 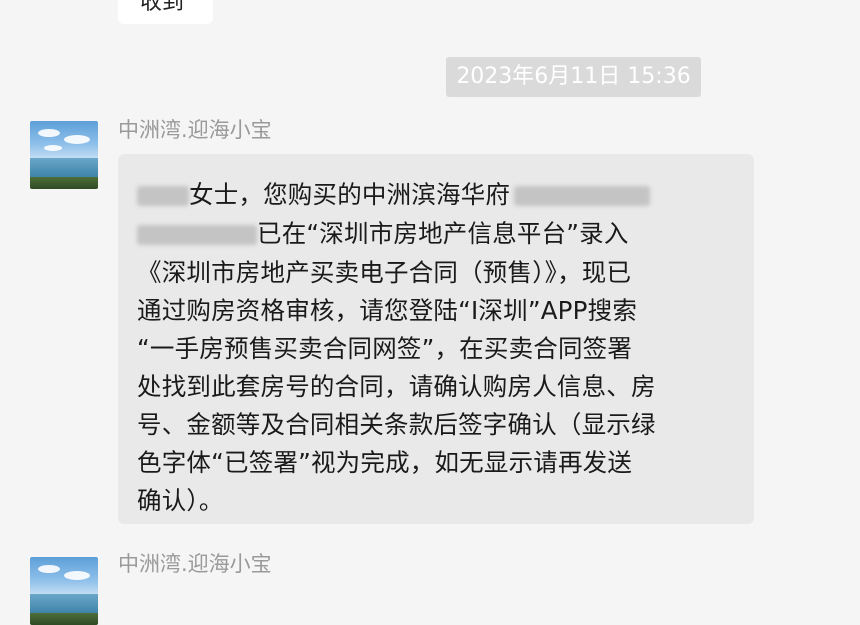 What do you see at coordinates (396, 424) in the screenshot?
I see `message-line: 号、金额等及合同相关条款后签字确认（显示绿` at bounding box center [396, 424].